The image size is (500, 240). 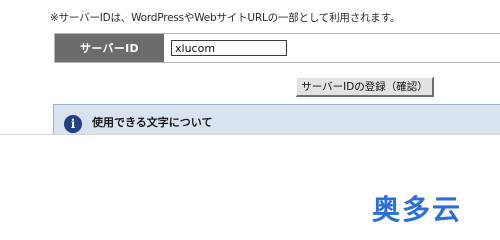 I want to click on info-icon: i, so click(x=73, y=124).